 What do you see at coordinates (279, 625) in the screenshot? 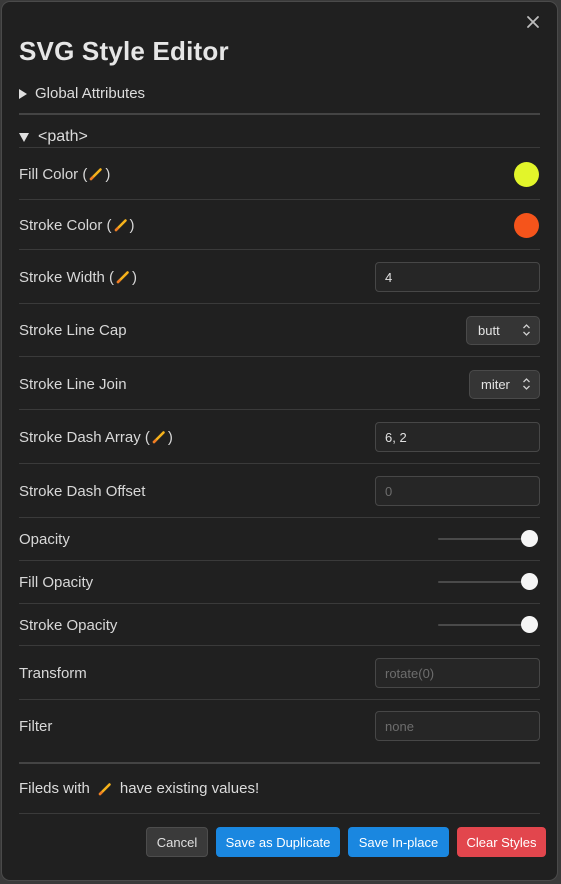
I see `stroke-opacity-row: Stroke Opacity` at bounding box center [279, 625].